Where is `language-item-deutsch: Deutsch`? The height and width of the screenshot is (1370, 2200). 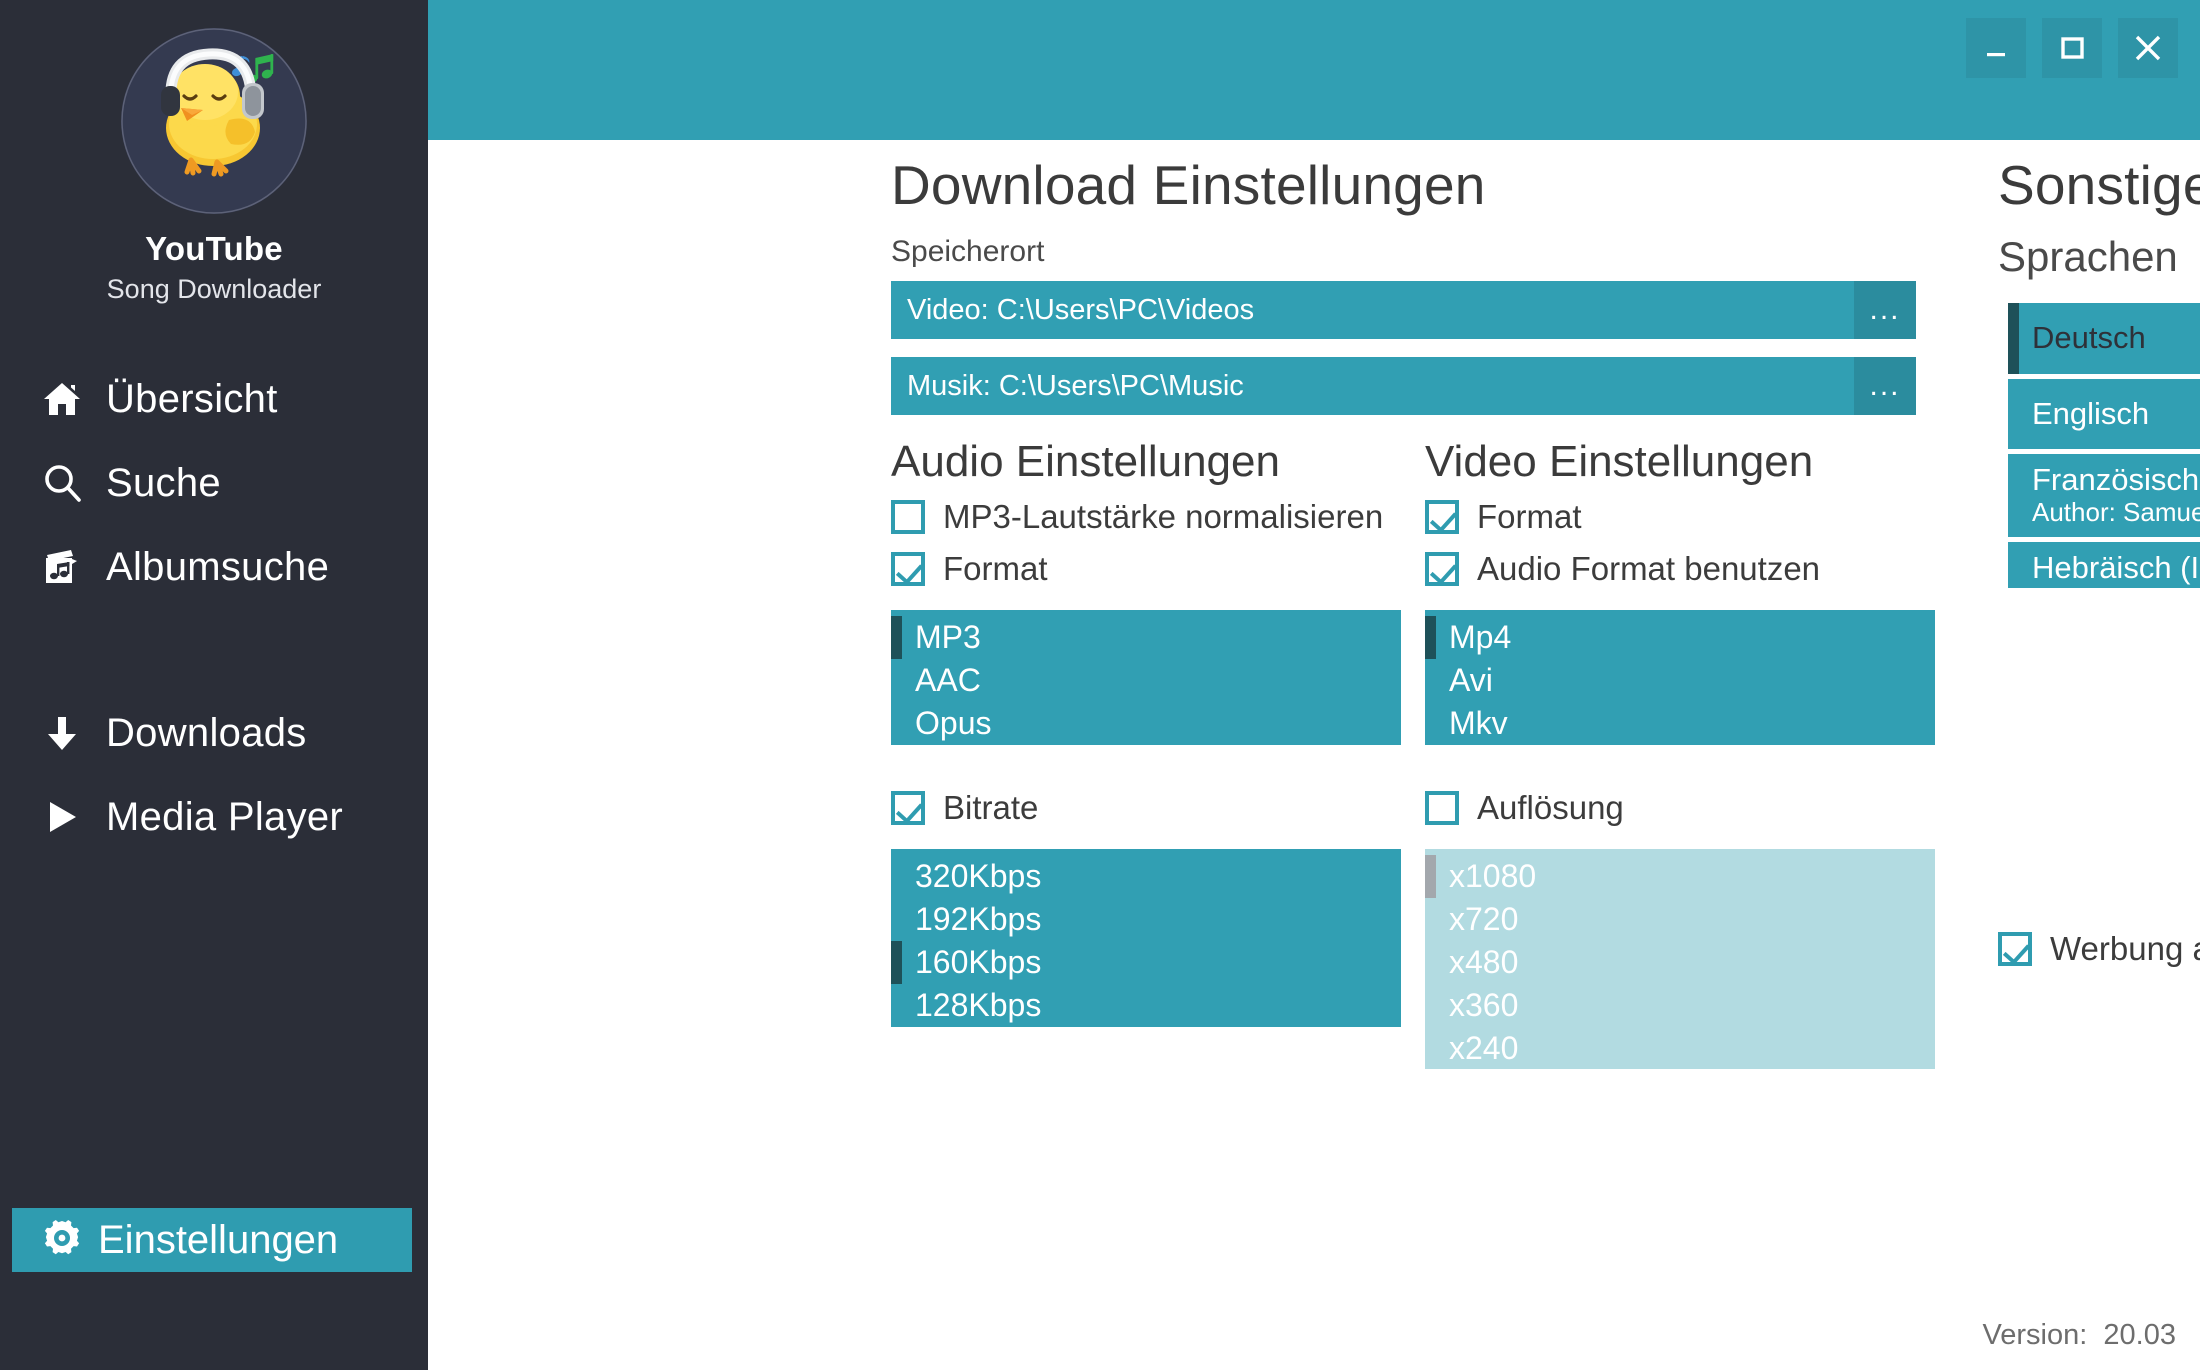
language-item-deutsch: Deutsch is located at coordinates (2104, 338).